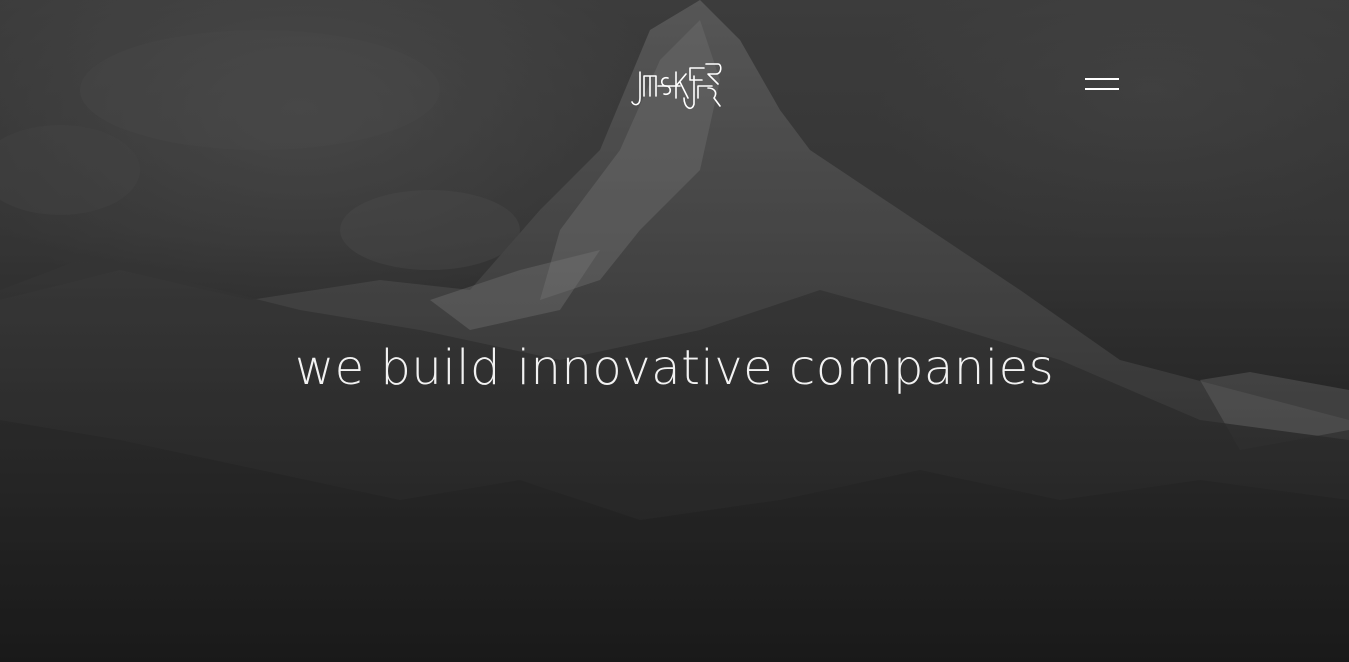 The height and width of the screenshot is (662, 1349). What do you see at coordinates (674, 368) in the screenshot?
I see `hero-headline: we build innovative companies` at bounding box center [674, 368].